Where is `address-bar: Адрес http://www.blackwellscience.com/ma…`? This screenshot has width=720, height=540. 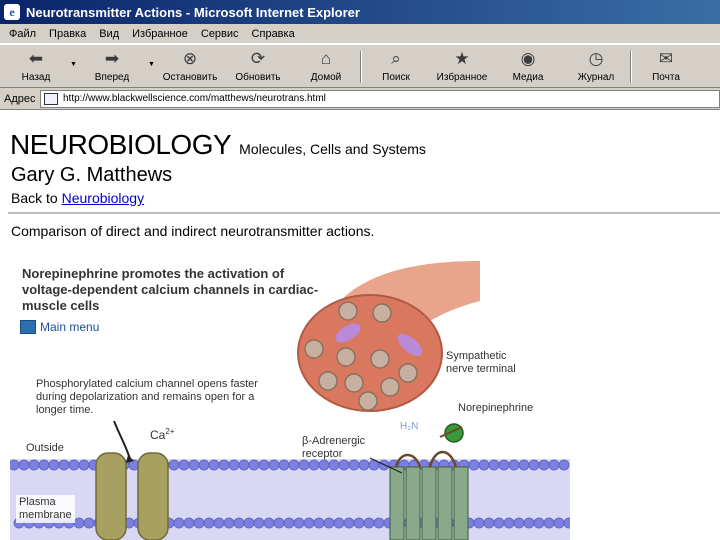
address-bar: Адрес http://www.blackwellscience.com/ma… is located at coordinates (360, 99).